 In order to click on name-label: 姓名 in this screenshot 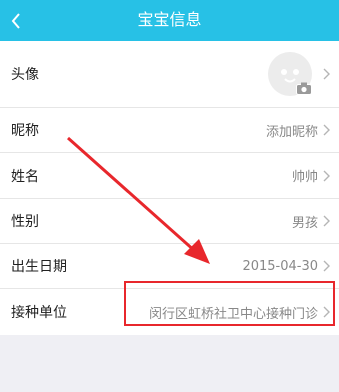, I will do `click(25, 176)`.